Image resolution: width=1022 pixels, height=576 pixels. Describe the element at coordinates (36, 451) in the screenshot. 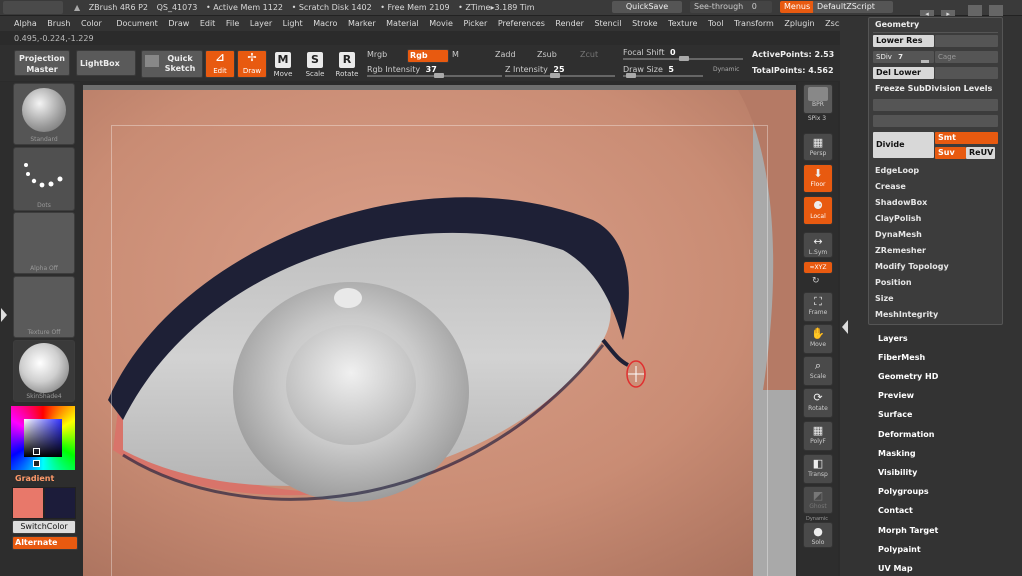

I see `color-picker-handle-icon` at that location.